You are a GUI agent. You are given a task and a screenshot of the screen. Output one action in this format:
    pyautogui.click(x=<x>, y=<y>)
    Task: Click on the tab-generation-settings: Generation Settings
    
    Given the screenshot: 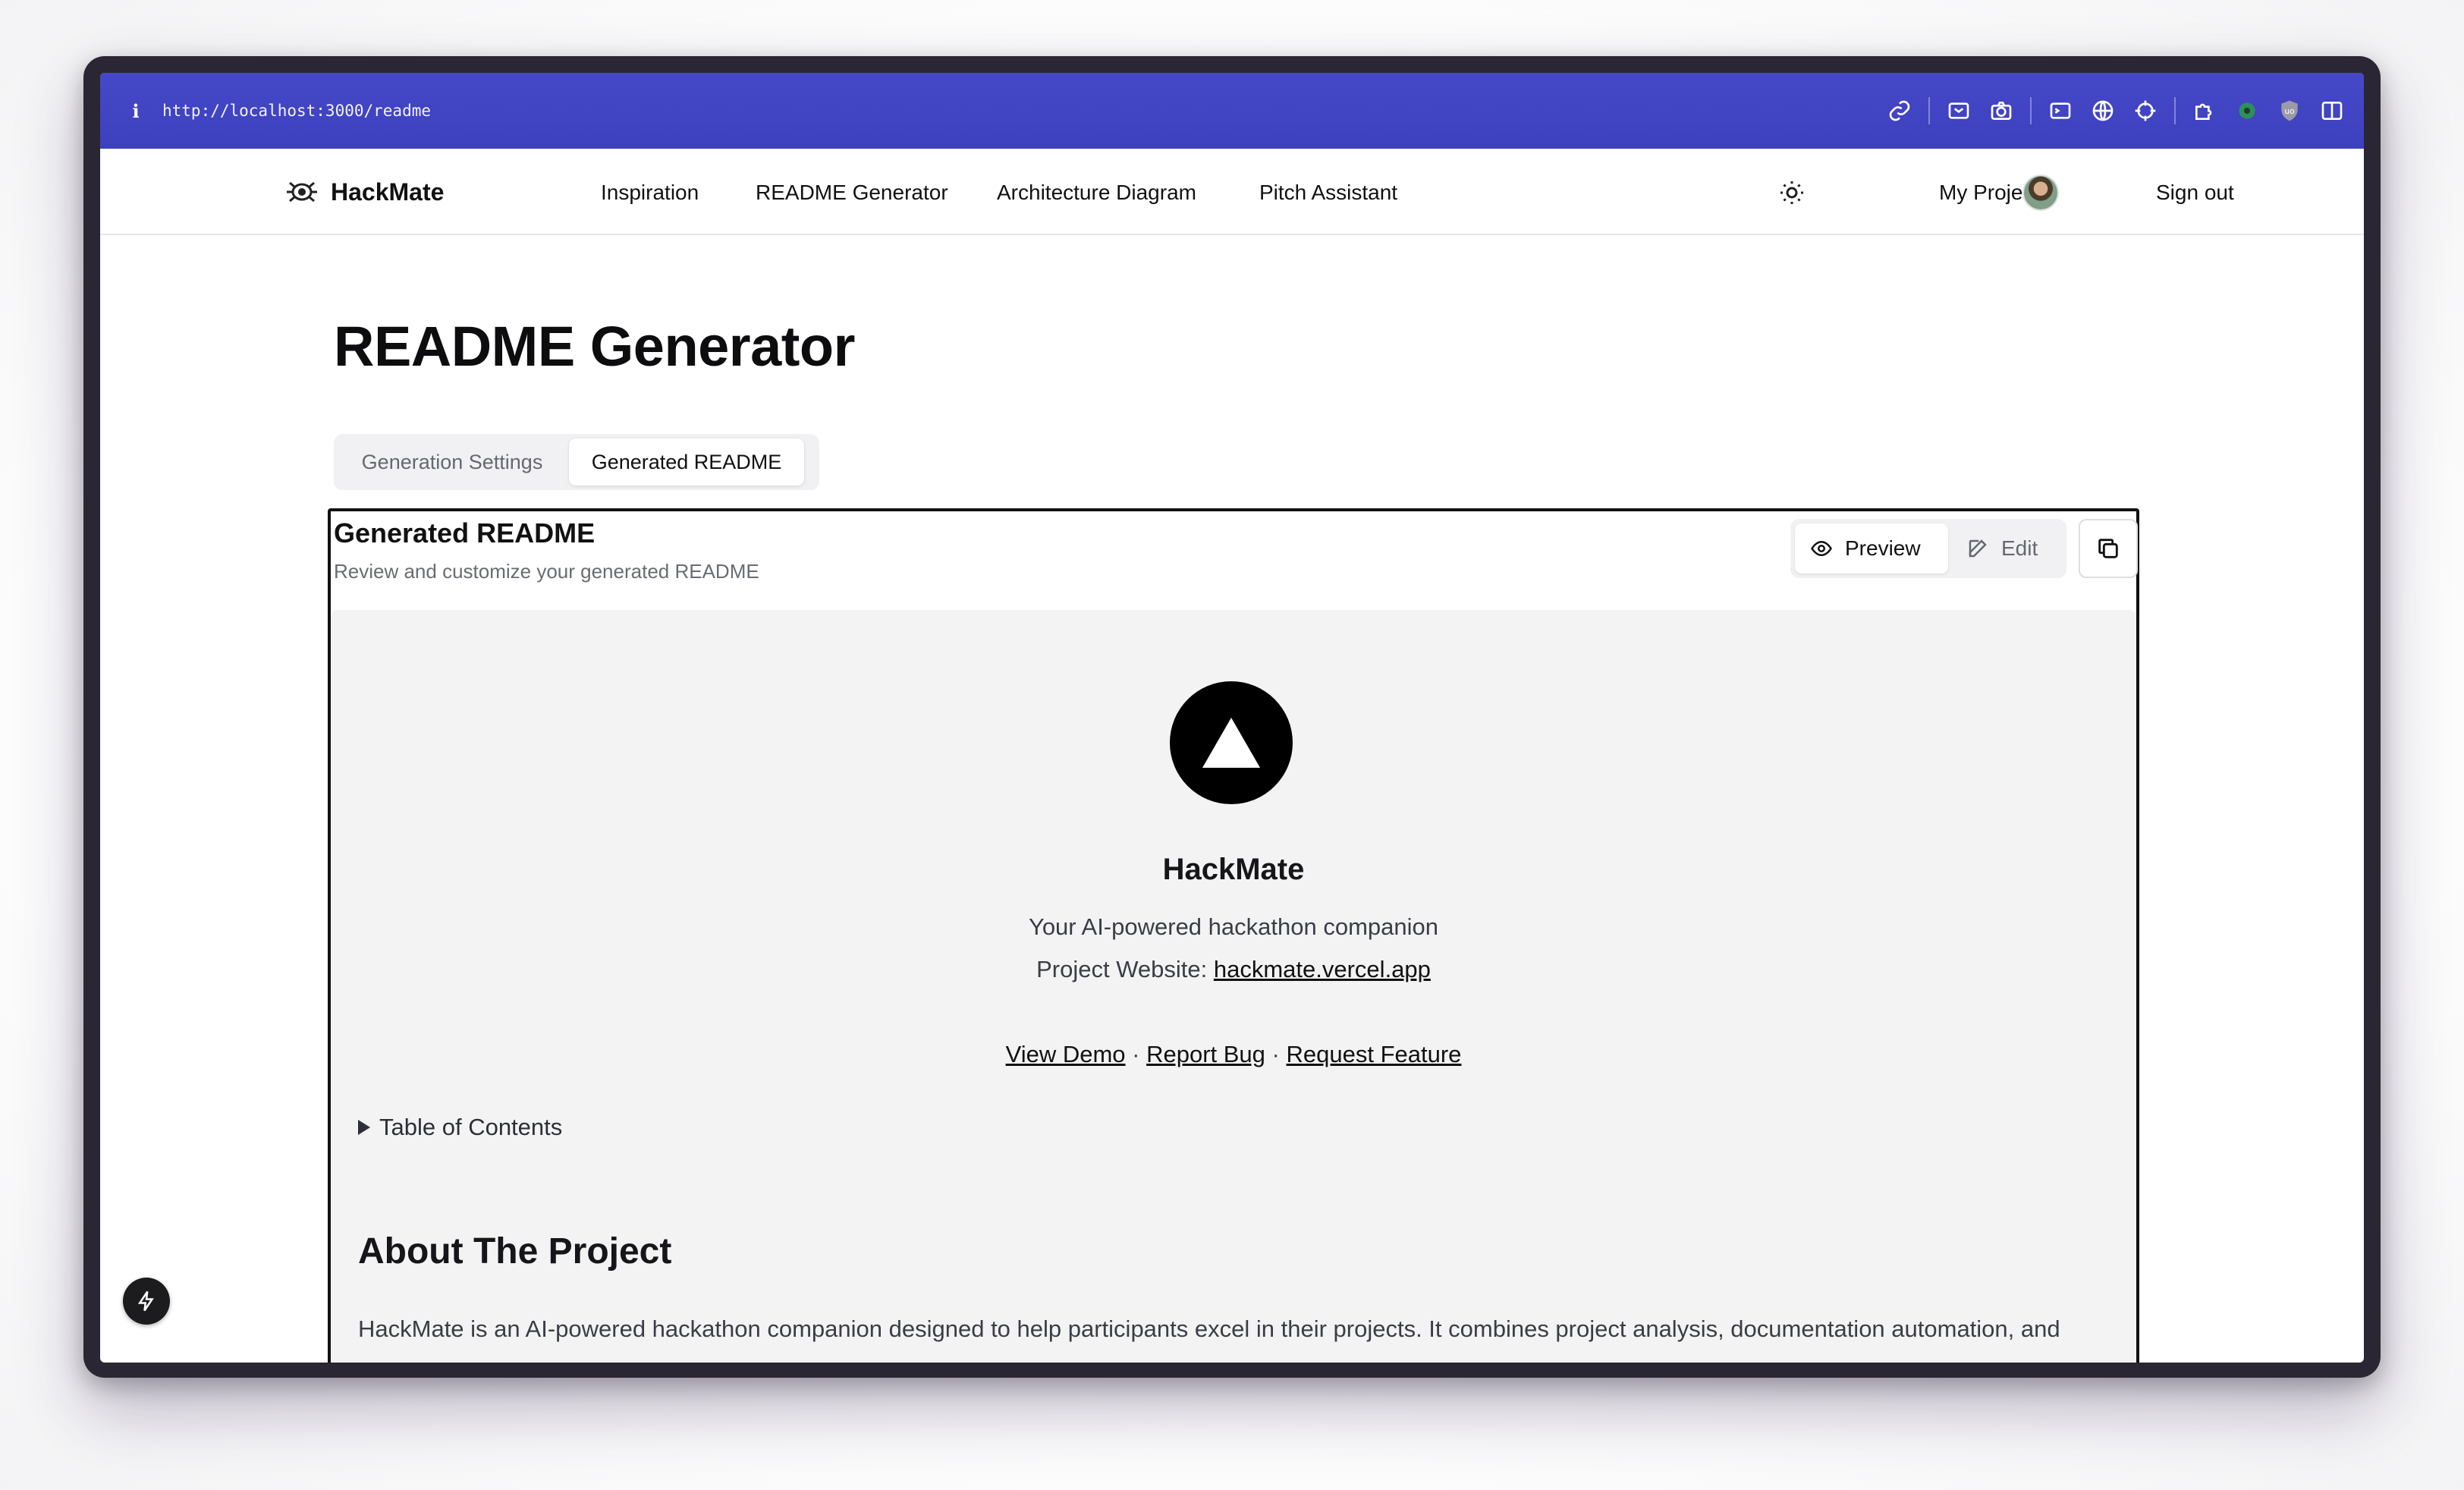 What is the action you would take?
    pyautogui.click(x=452, y=463)
    